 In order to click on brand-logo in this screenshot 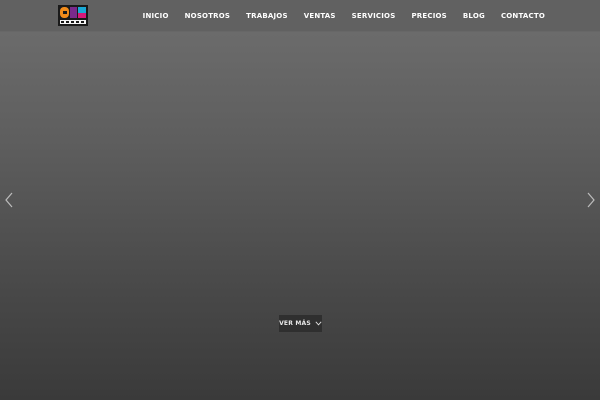, I will do `click(73, 15)`.